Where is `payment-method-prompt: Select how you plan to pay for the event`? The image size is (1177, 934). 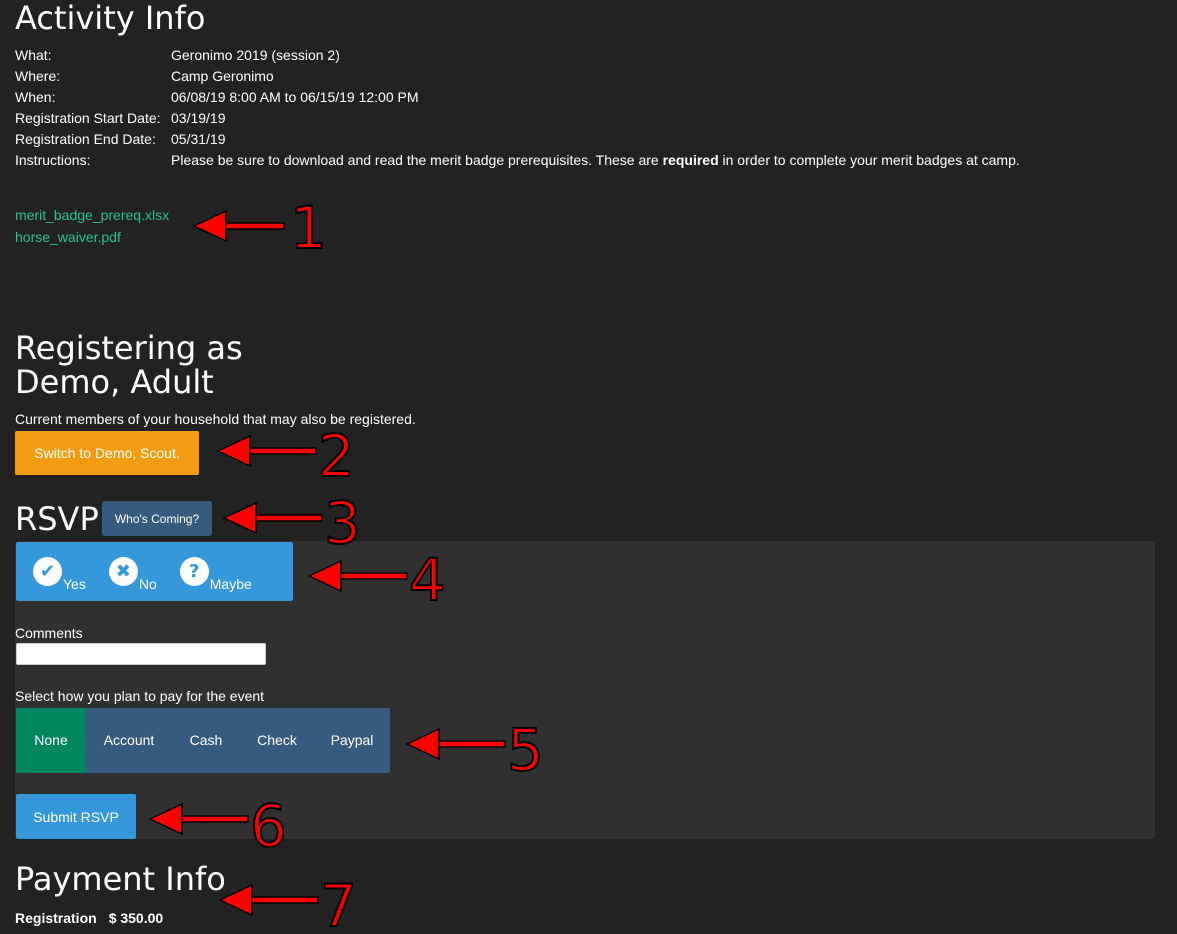
payment-method-prompt: Select how you plan to pay for the event is located at coordinates (140, 696).